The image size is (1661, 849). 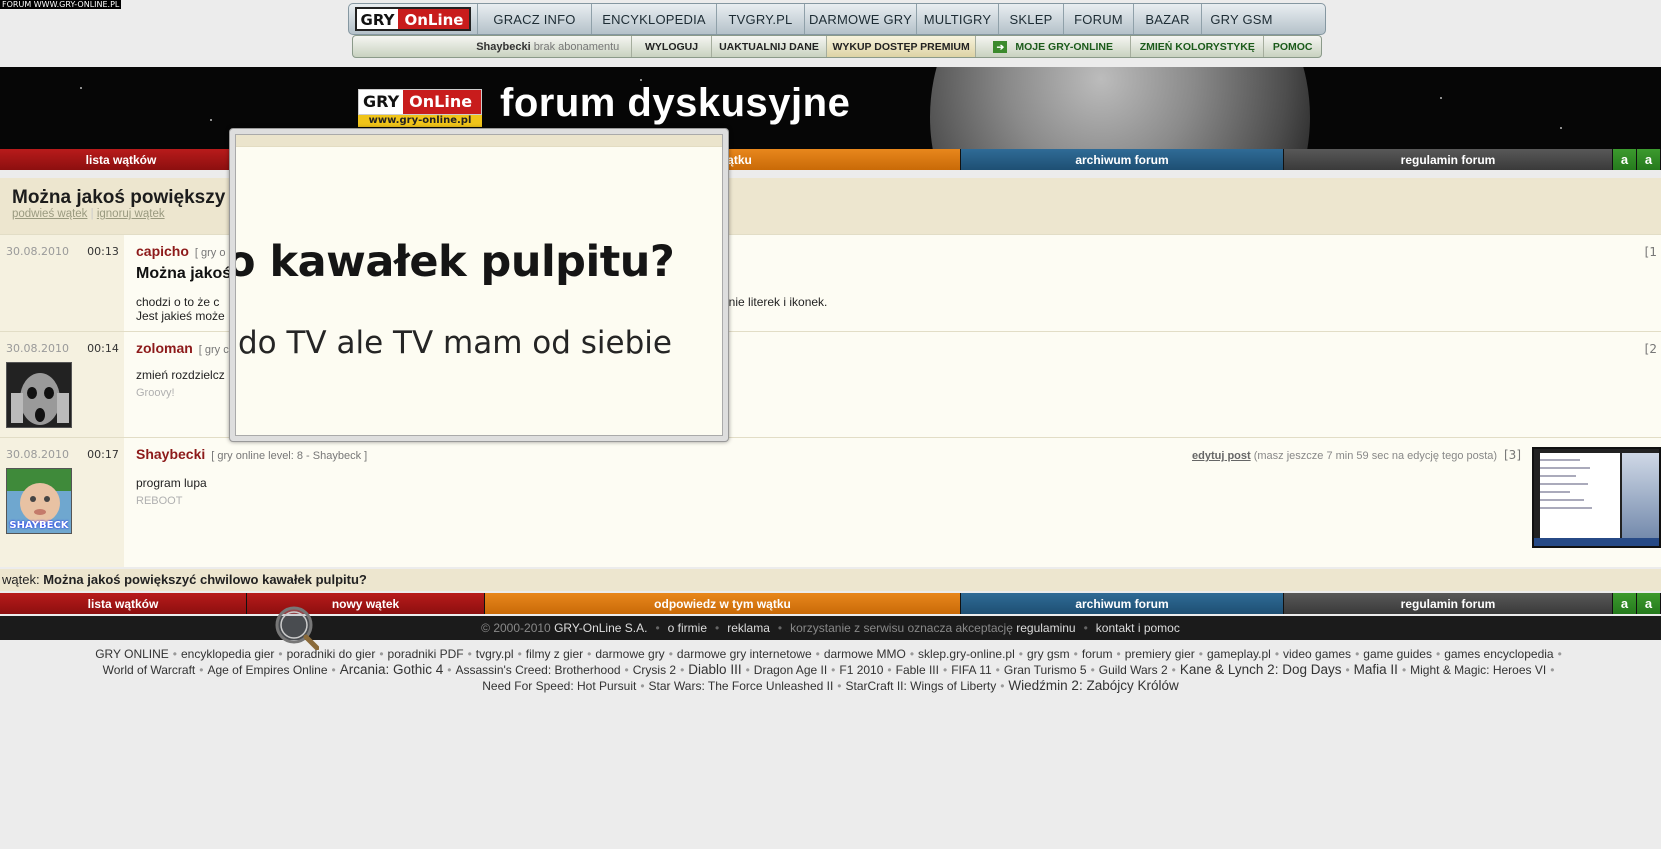 I want to click on change-colors-link: ZMIEŃ KOLORYSTYKĘ, so click(x=1196, y=46).